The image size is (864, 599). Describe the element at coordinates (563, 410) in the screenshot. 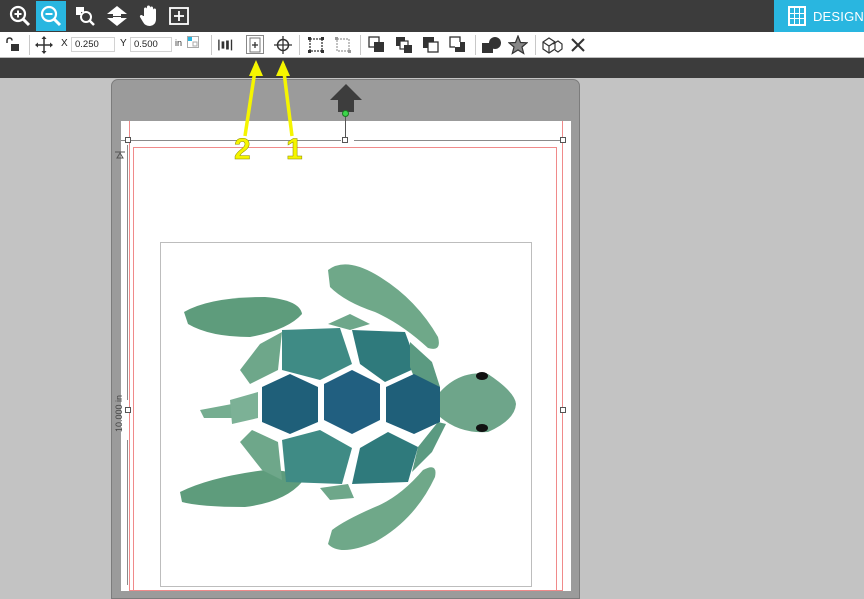

I see `resize-handle-right` at that location.